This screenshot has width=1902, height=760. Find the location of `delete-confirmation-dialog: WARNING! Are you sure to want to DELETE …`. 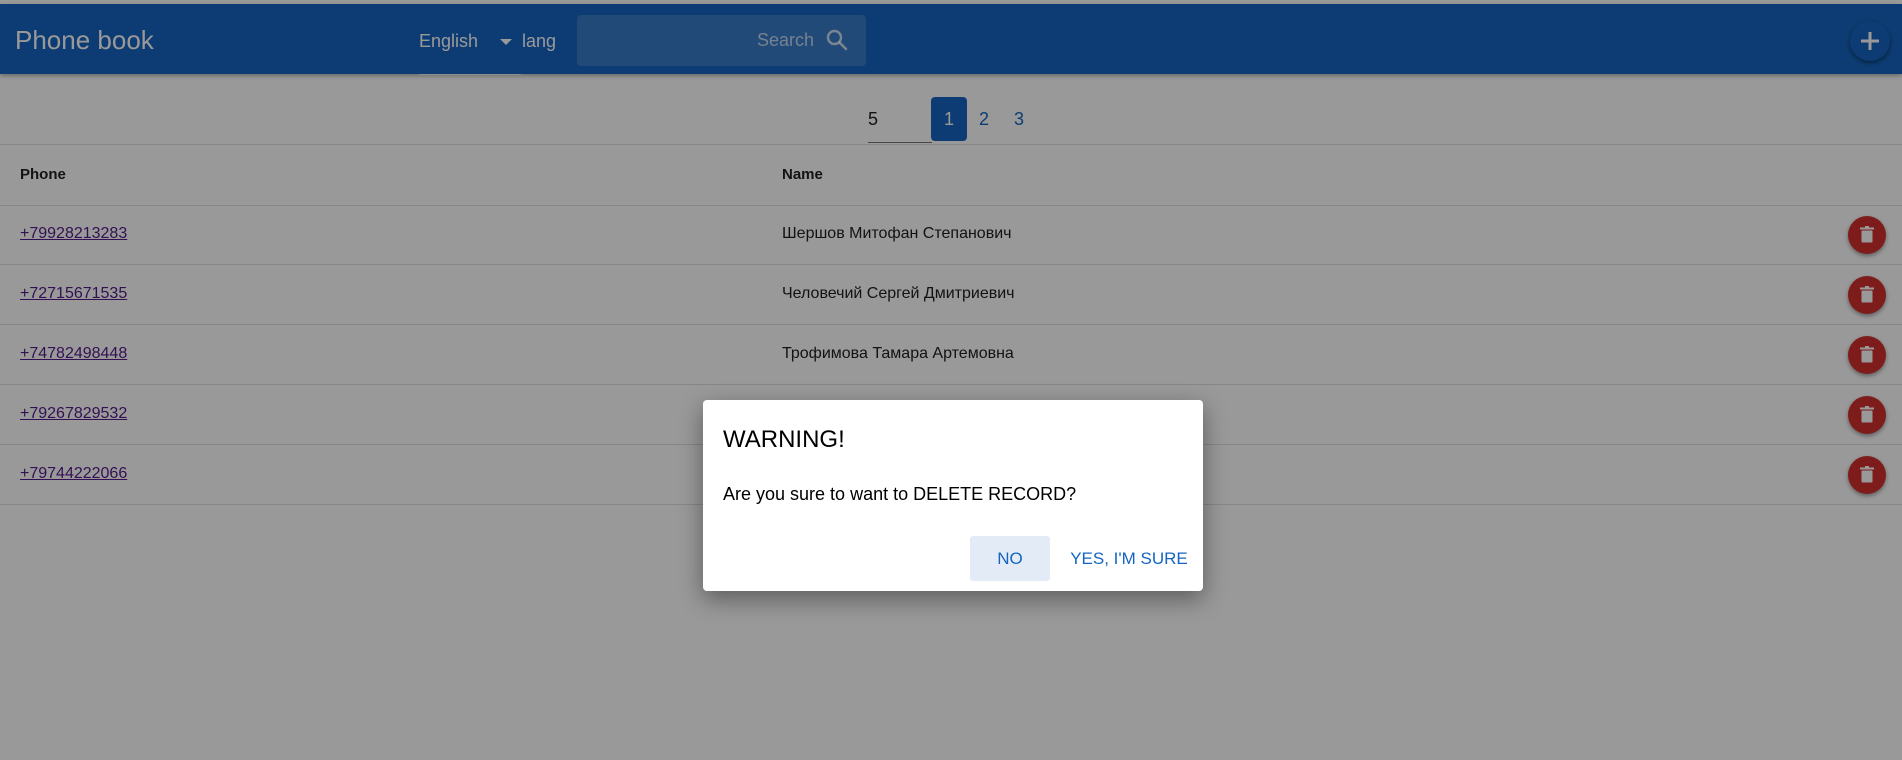

delete-confirmation-dialog: WARNING! Are you sure to want to DELETE … is located at coordinates (953, 495).